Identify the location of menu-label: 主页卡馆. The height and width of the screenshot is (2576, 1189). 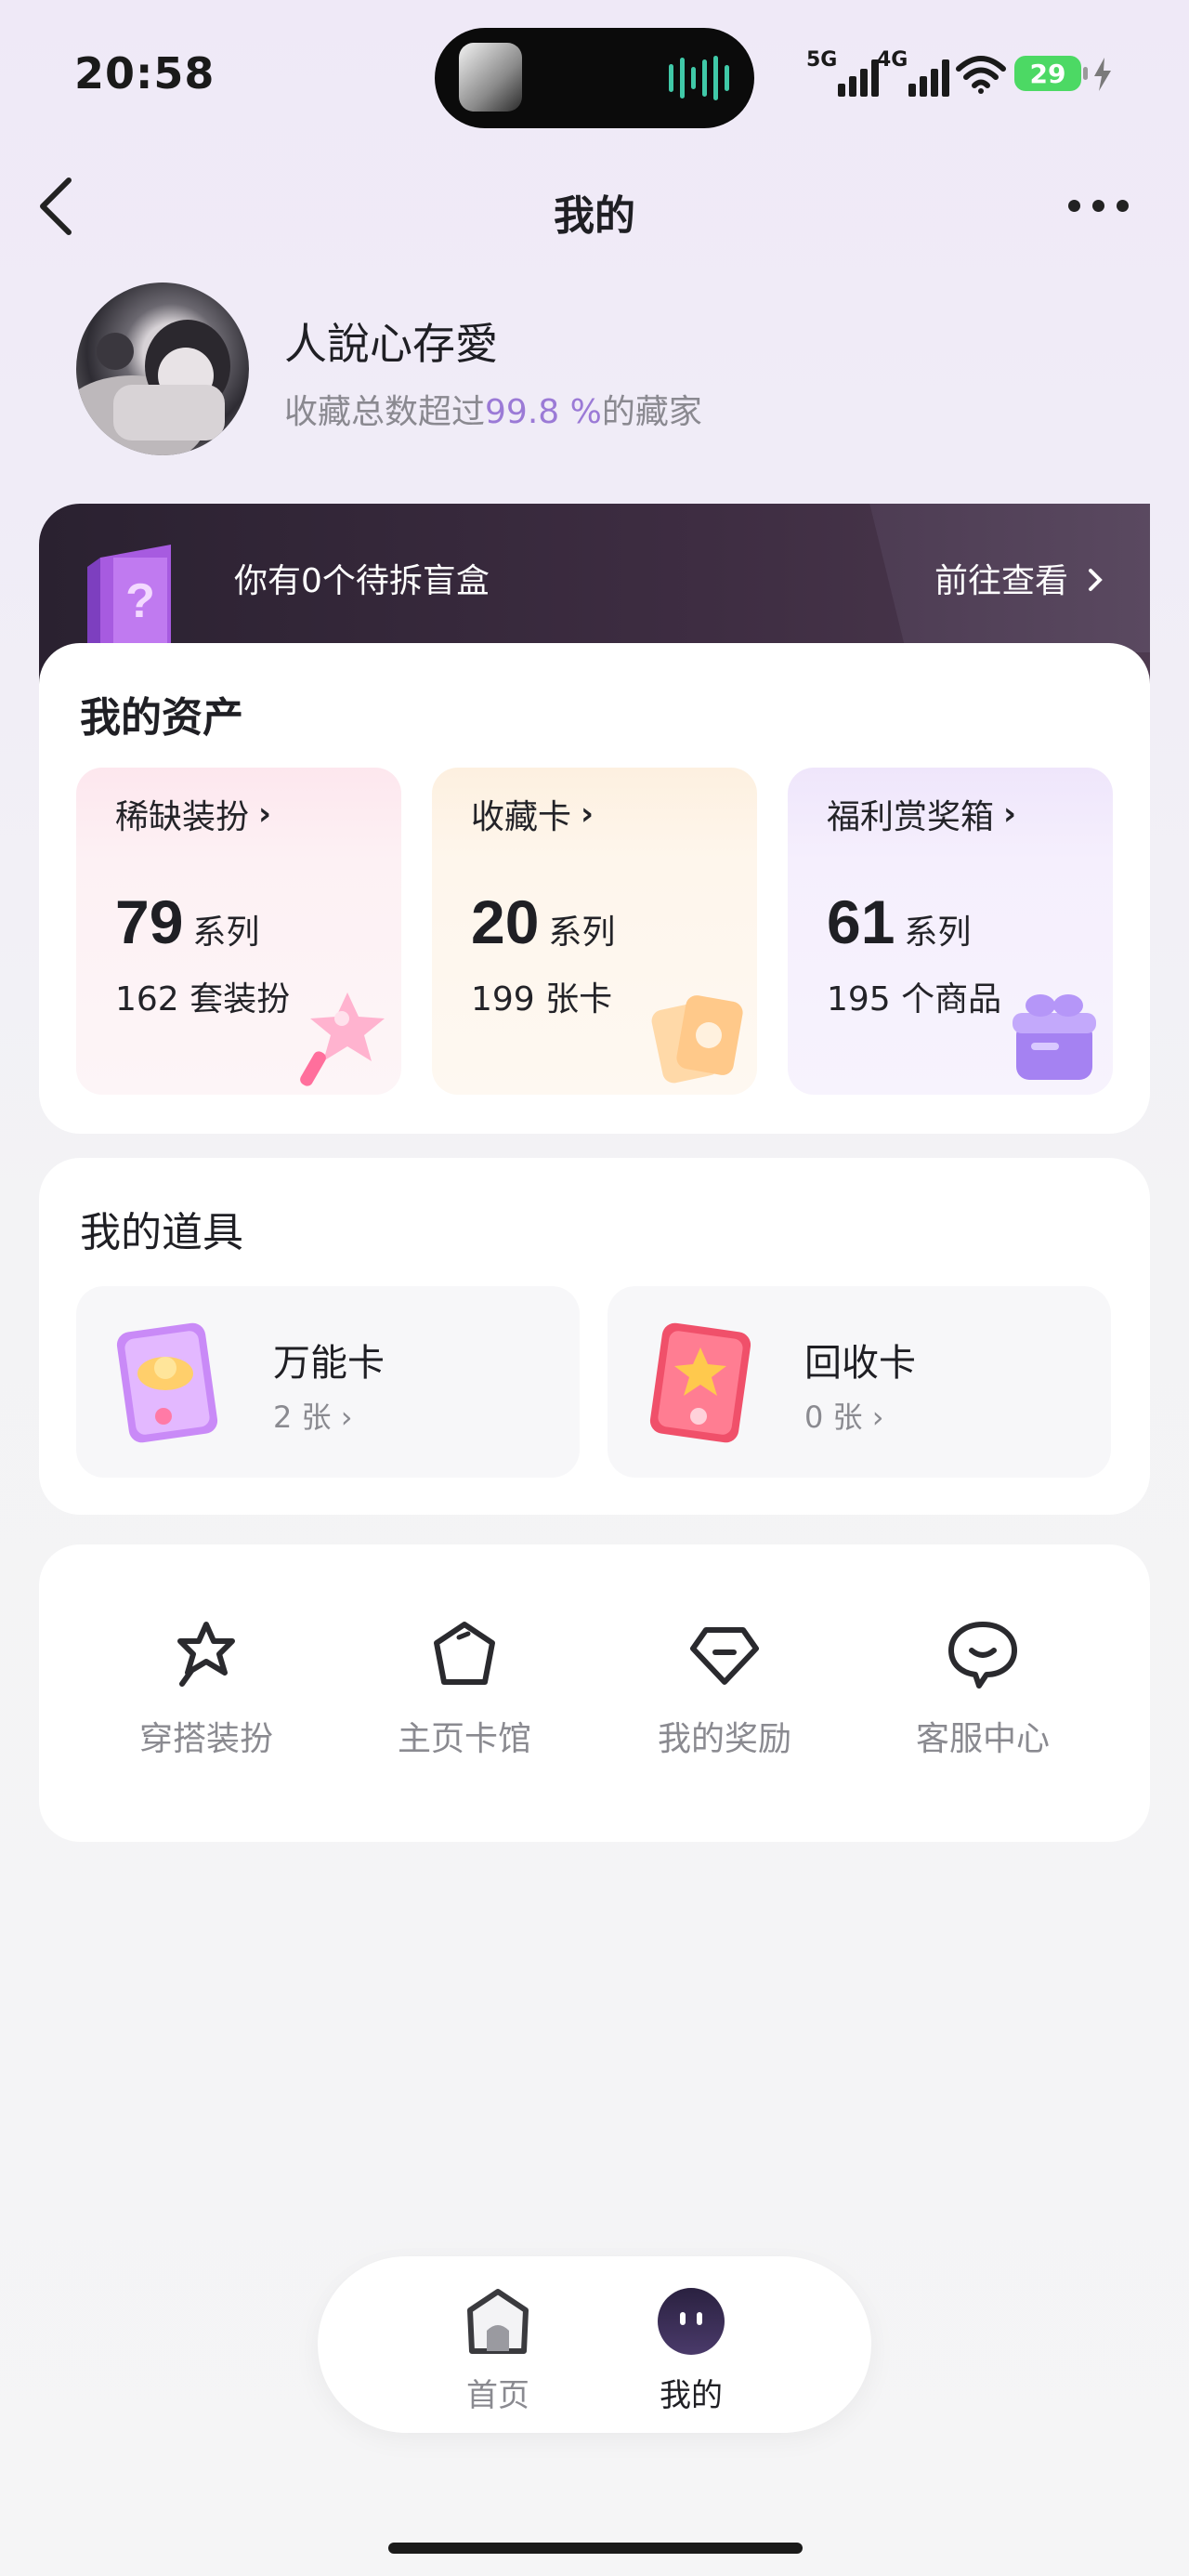
(464, 1739).